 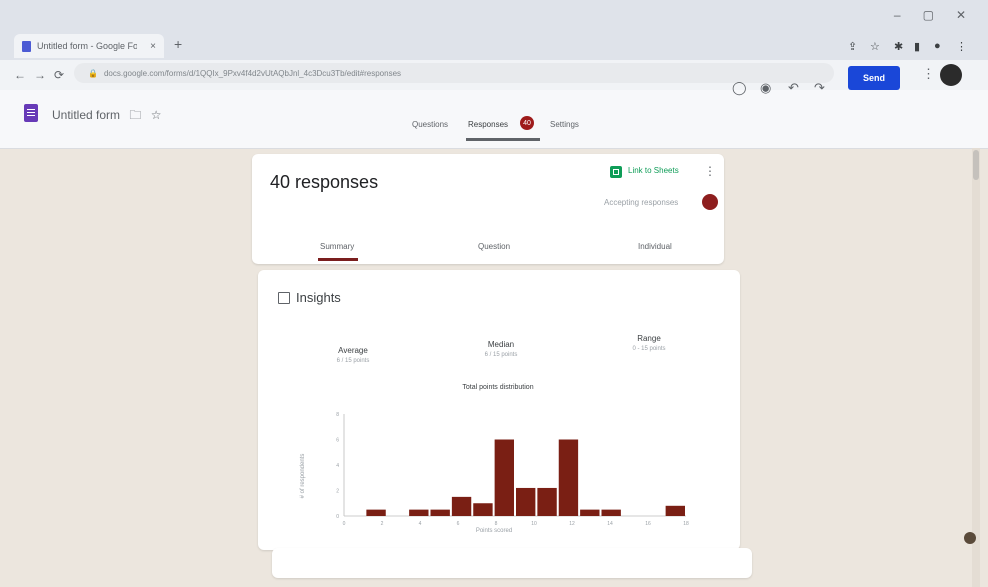 I want to click on chart-x-tick-label: 14, so click(x=610, y=524).